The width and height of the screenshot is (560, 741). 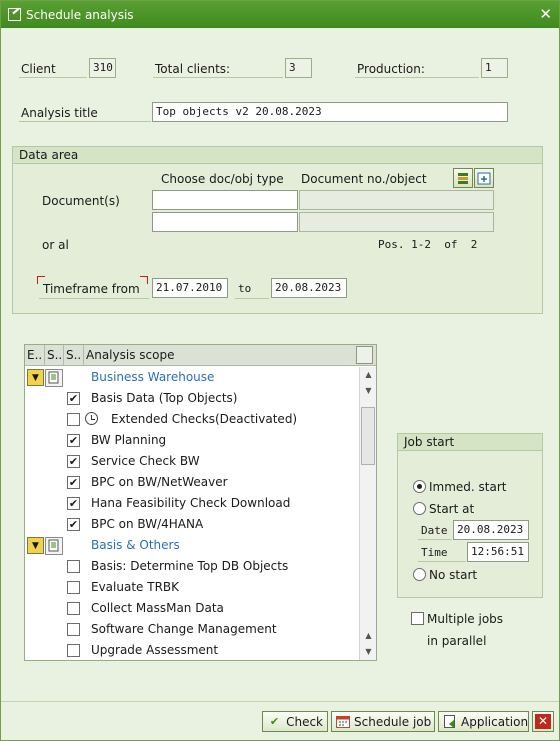 I want to click on edit-window-icon, so click(x=14, y=14).